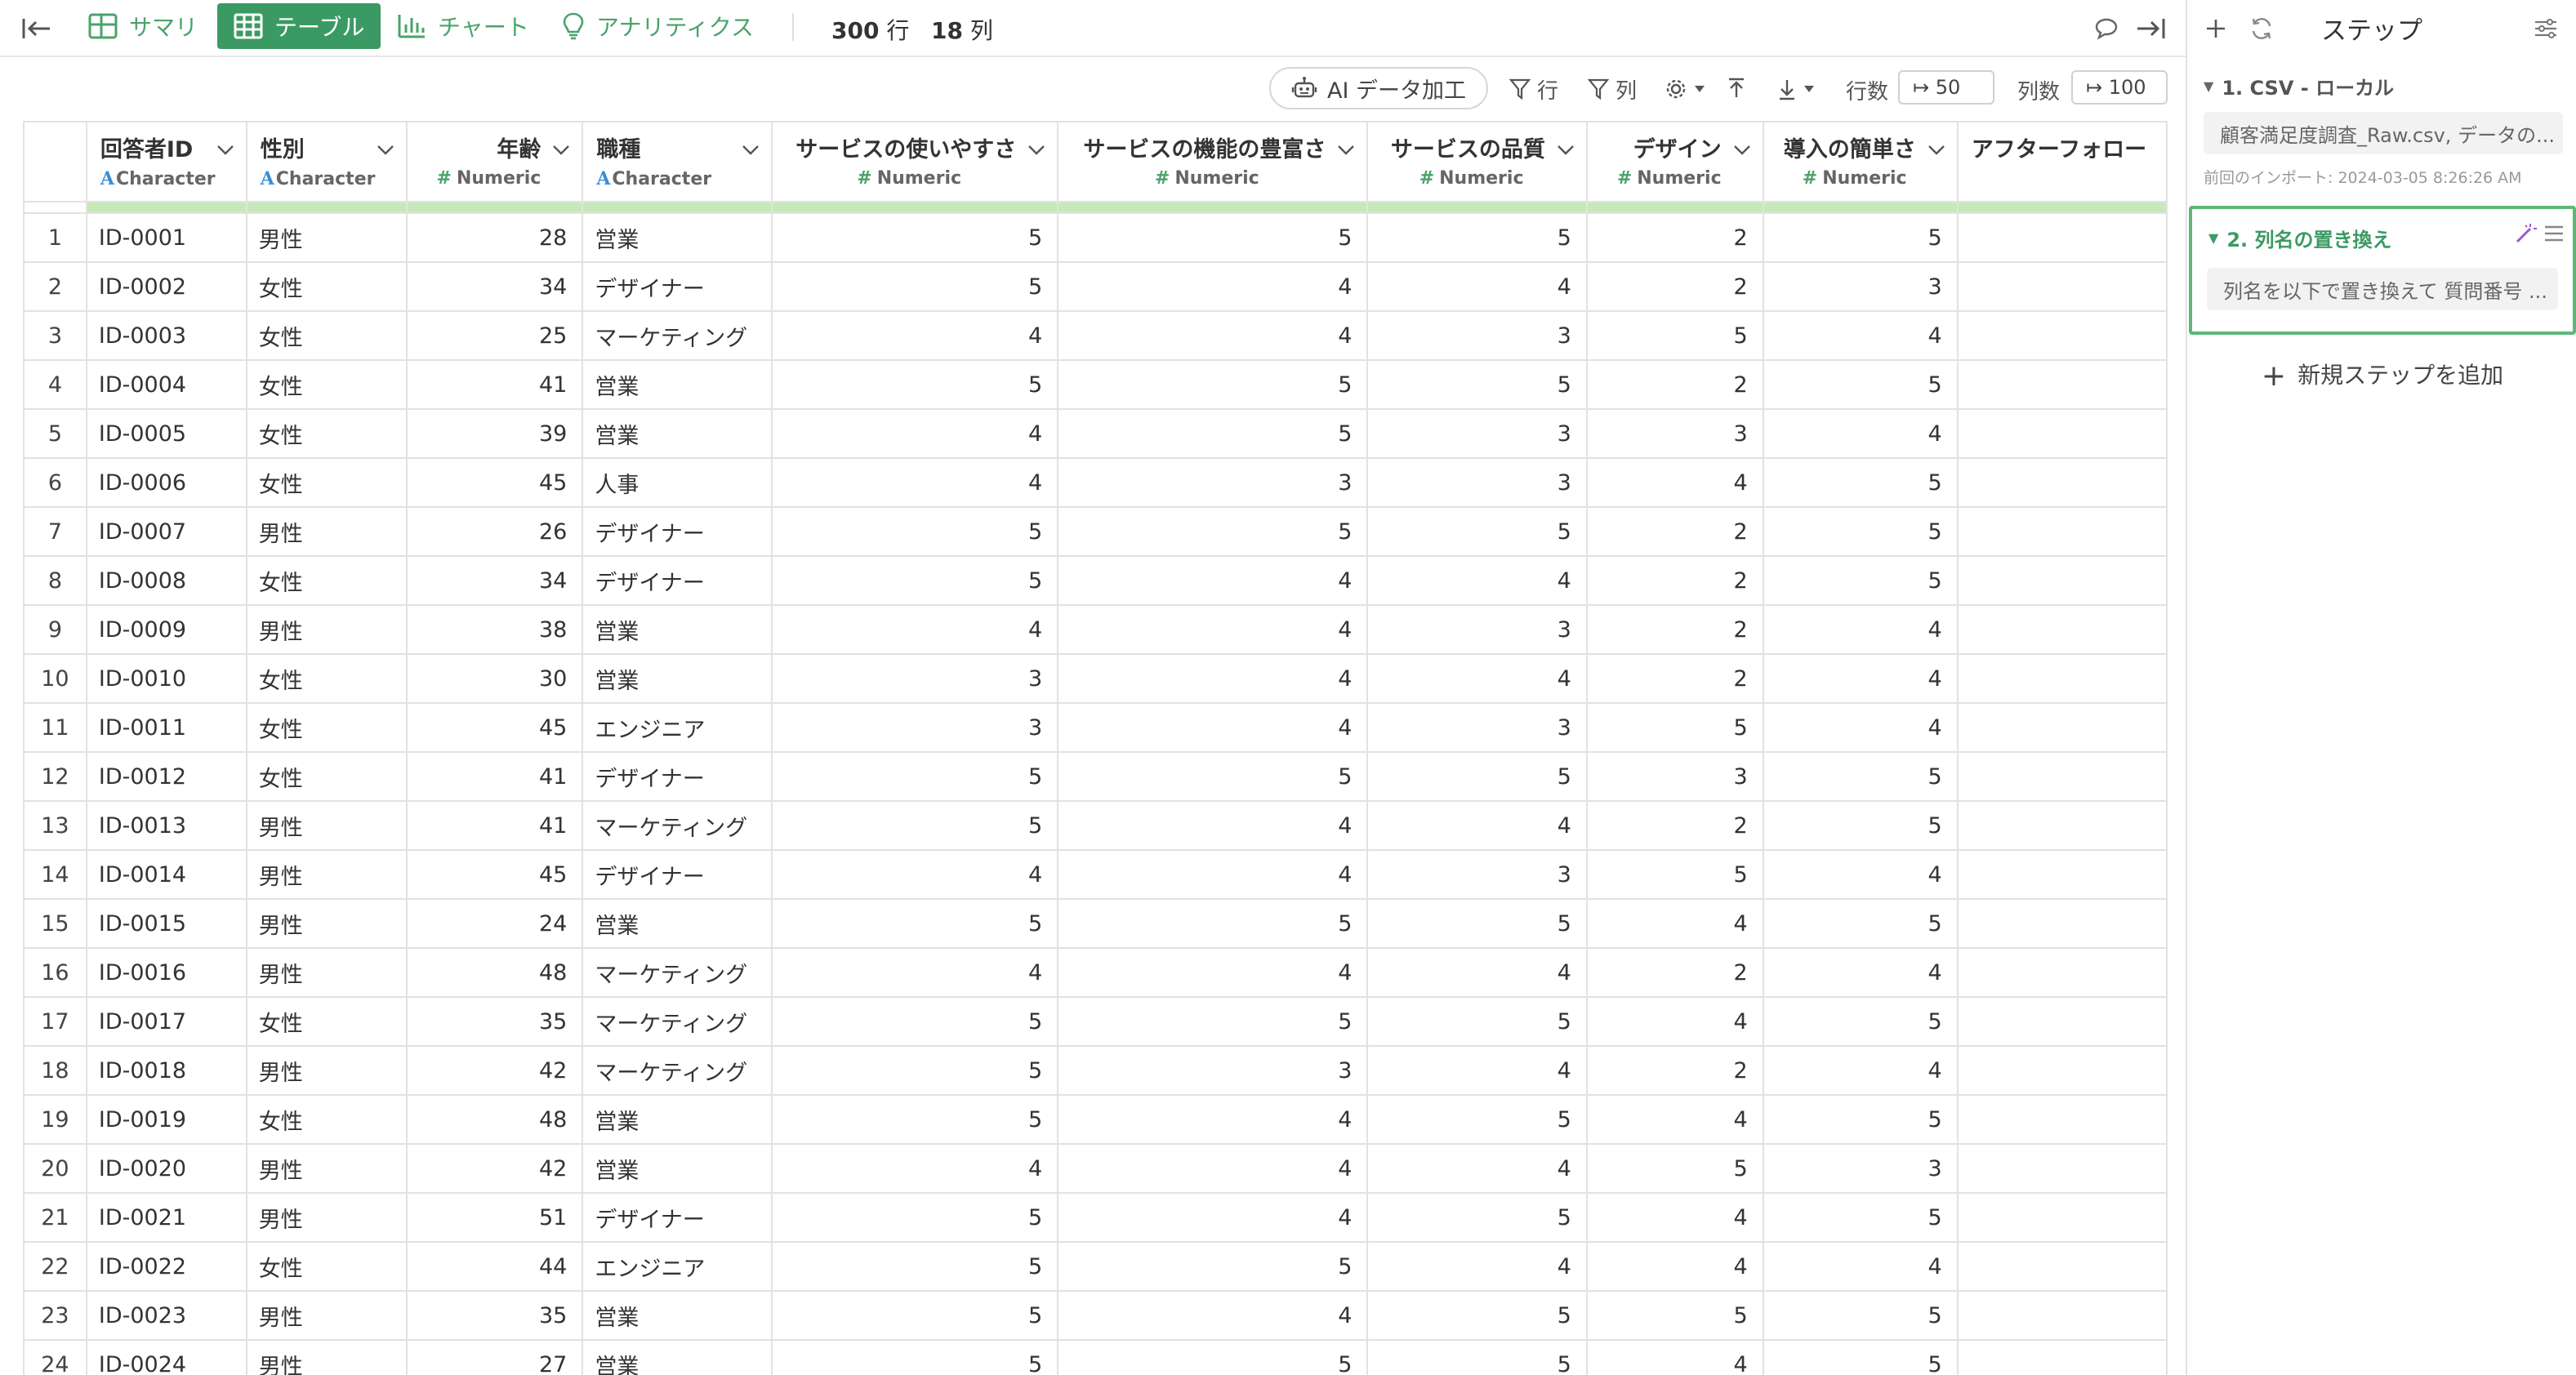 This screenshot has height=1375, width=2576. What do you see at coordinates (319, 27) in the screenshot?
I see `tab-table-label: テーブル` at bounding box center [319, 27].